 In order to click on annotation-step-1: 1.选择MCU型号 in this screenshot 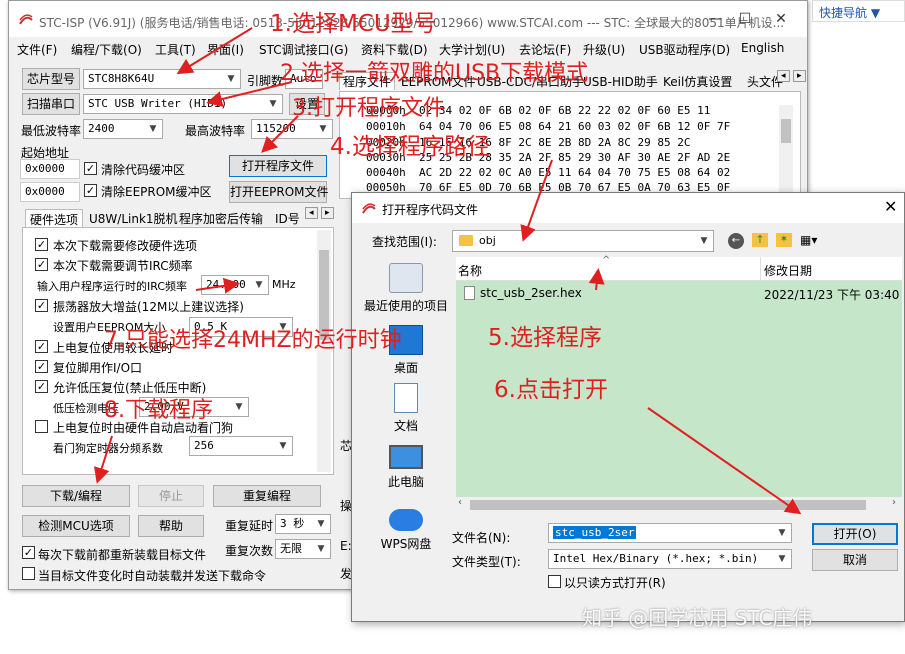, I will do `click(353, 24)`.